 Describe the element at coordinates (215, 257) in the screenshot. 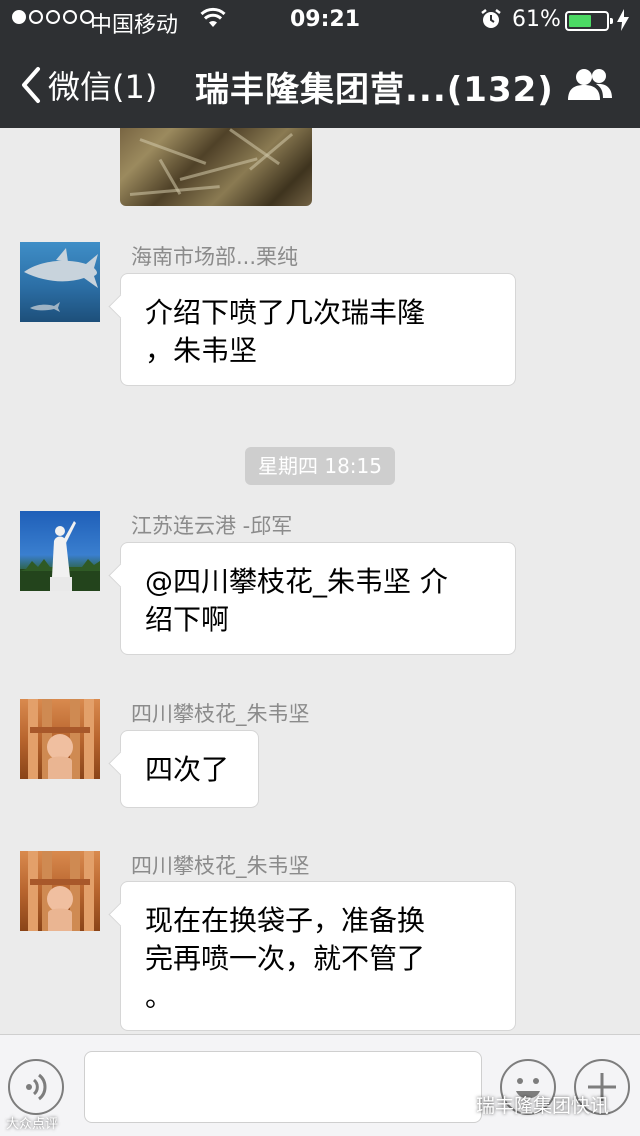

I see `sender-name: 海南市场部...栗纯` at that location.